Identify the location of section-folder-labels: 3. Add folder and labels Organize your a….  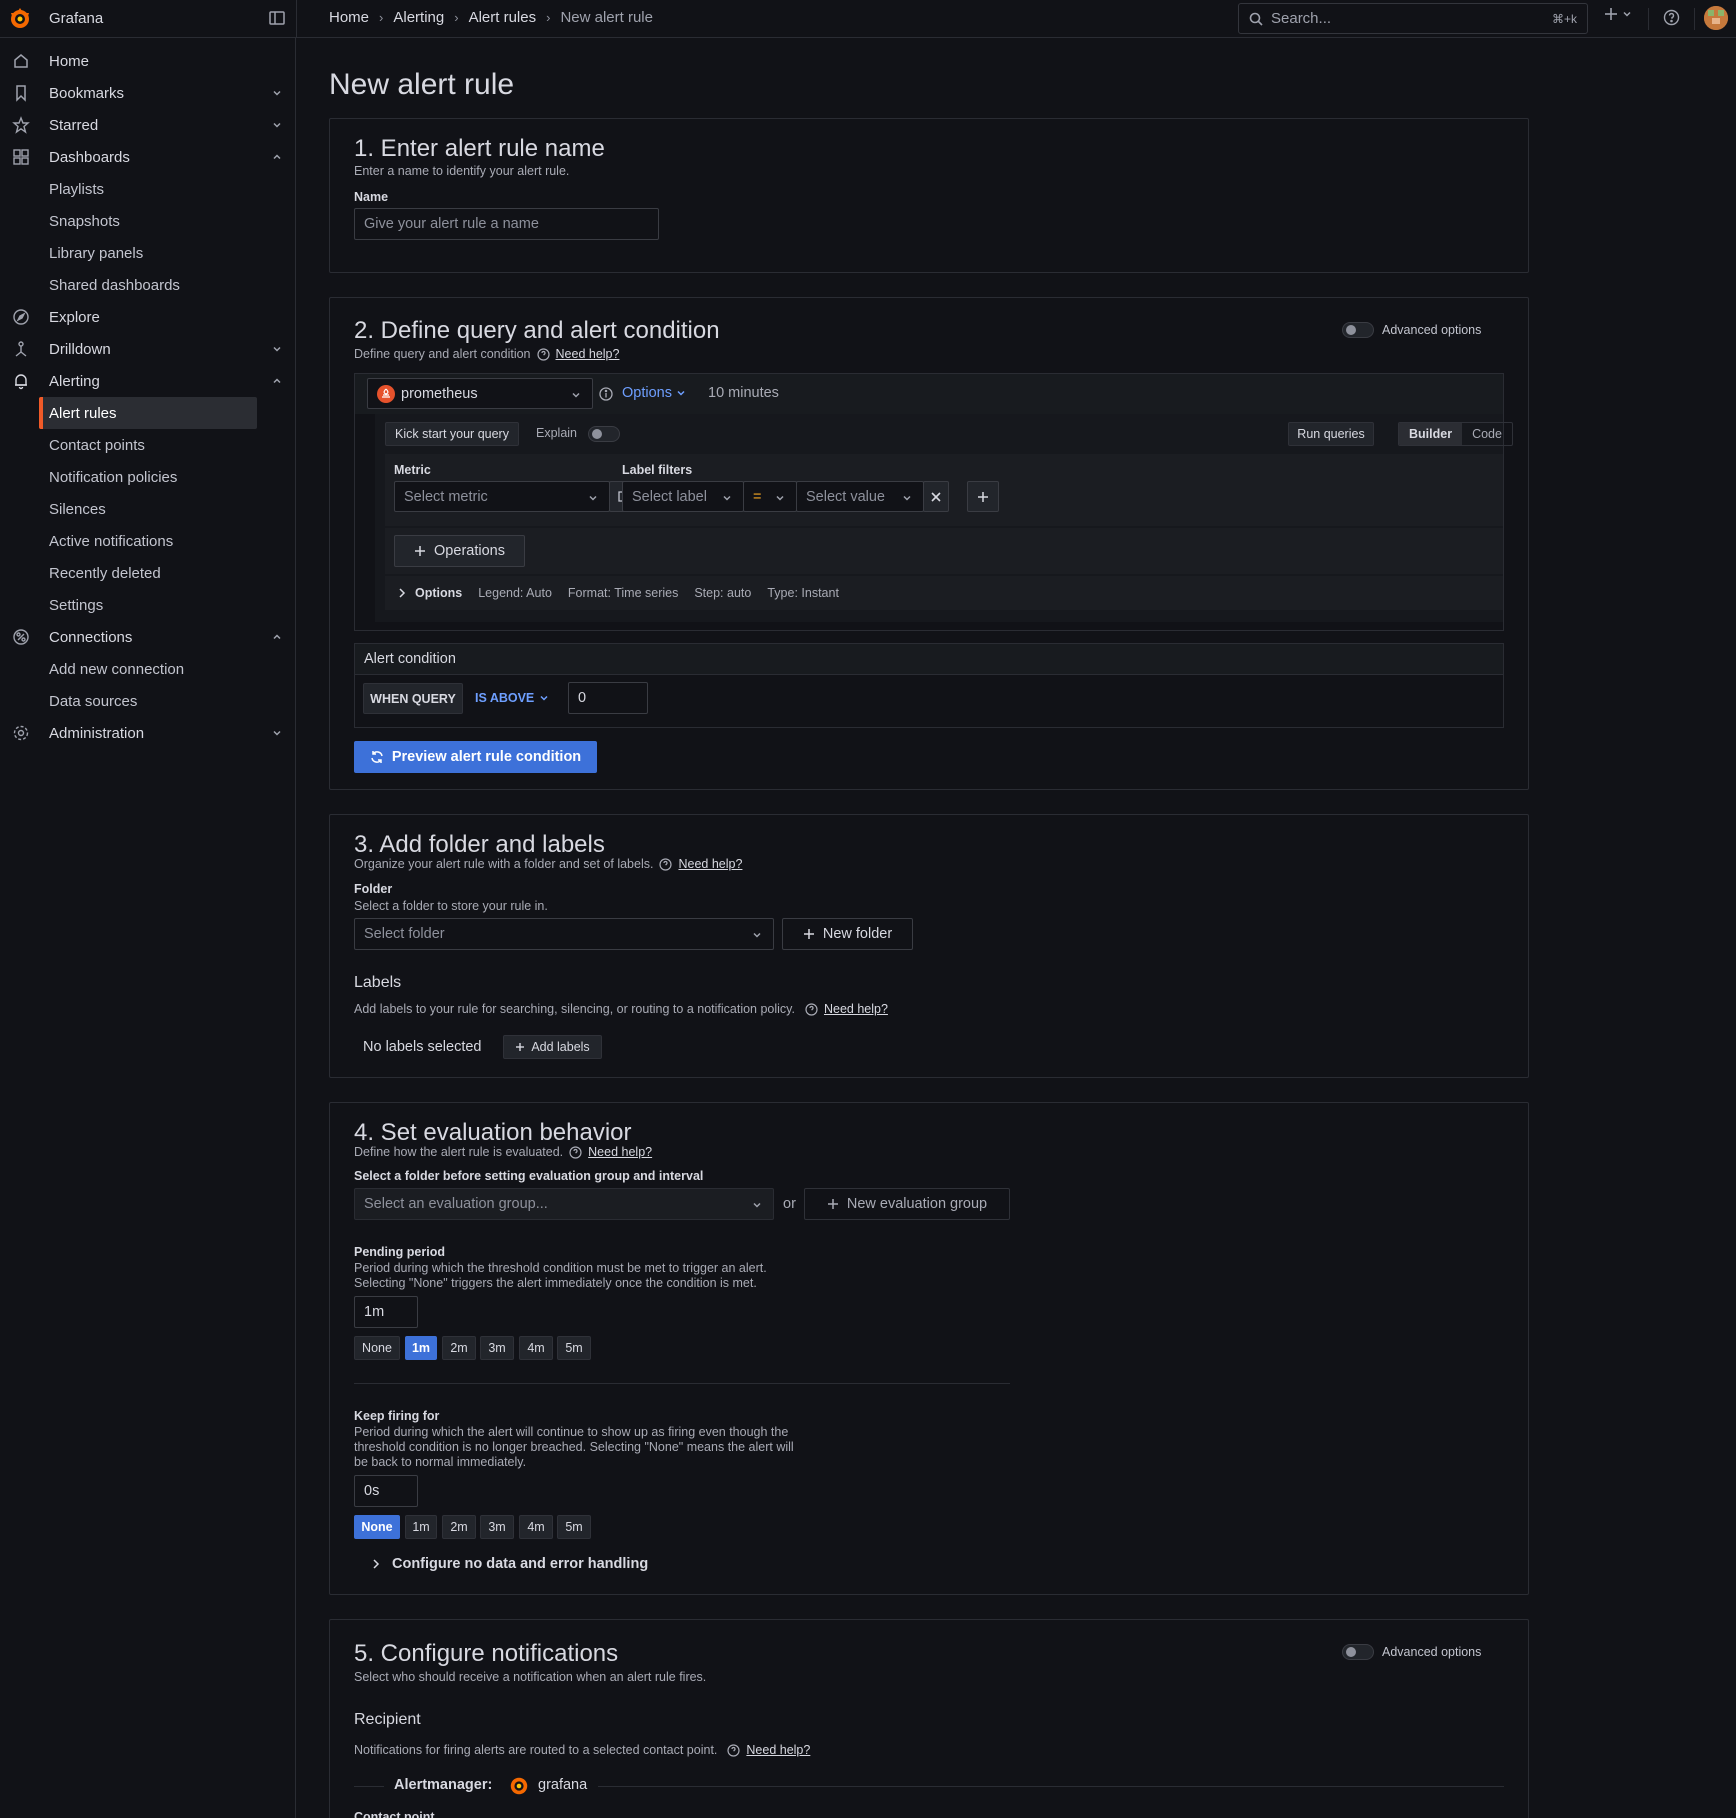
(929, 946).